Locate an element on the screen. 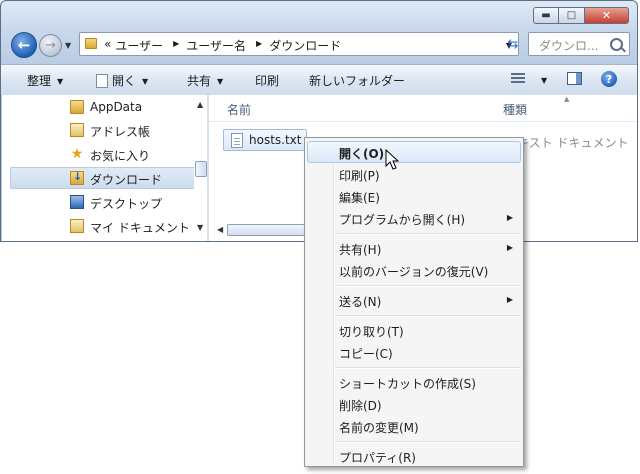  nav-vertical-scrollbar: ▲ ▼ is located at coordinates (200, 168).